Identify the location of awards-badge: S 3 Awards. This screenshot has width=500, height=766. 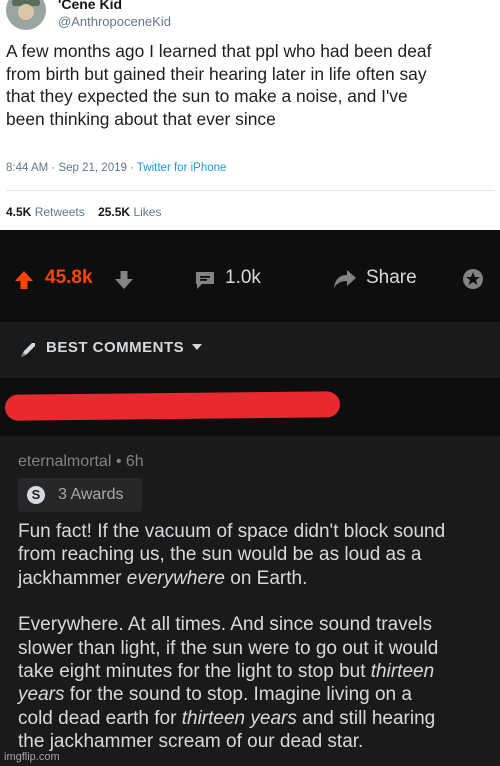
(80, 495).